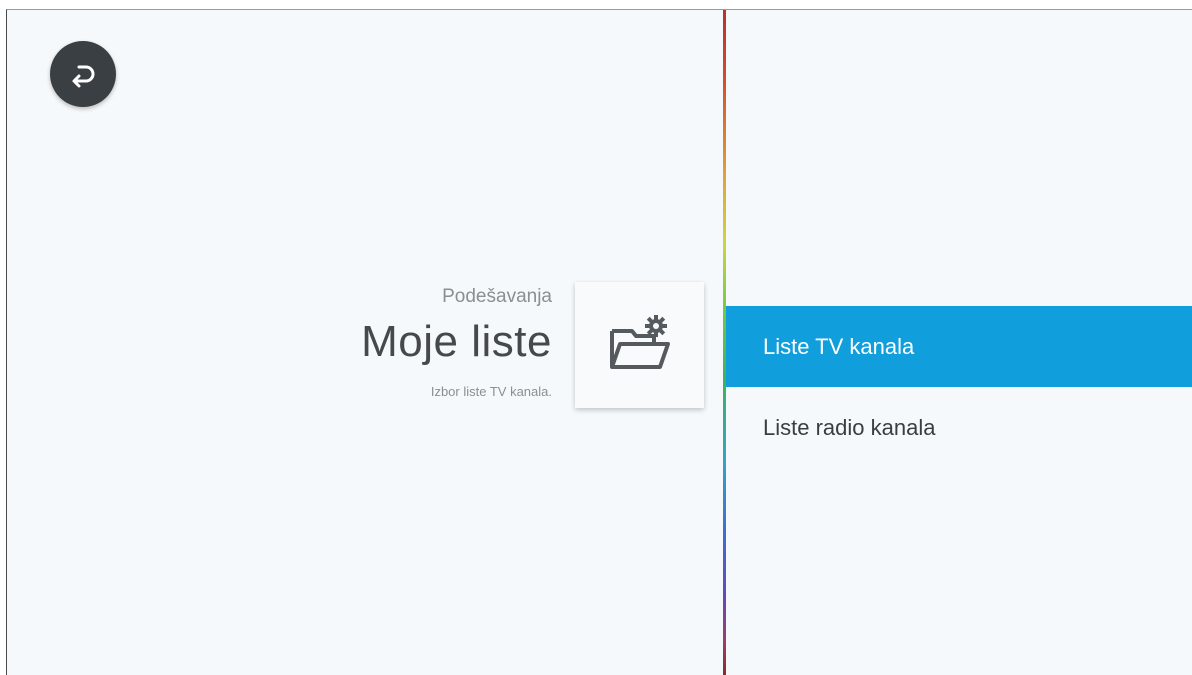 This screenshot has width=1192, height=675. I want to click on folder-settings-icon, so click(639, 342).